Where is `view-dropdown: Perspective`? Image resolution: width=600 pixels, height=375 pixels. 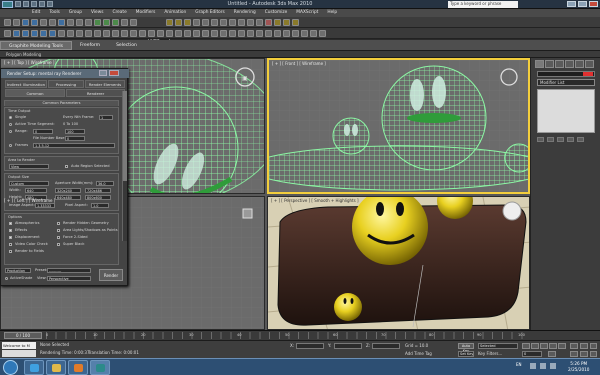 view-dropdown: Perspective is located at coordinates (69, 278).